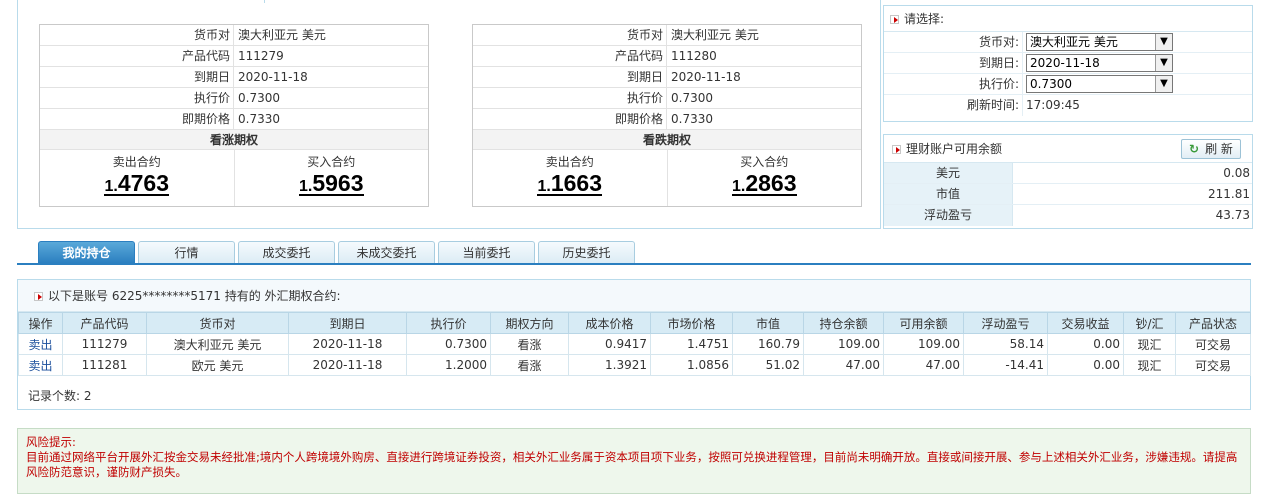 This screenshot has width=1261, height=494. I want to click on put-buy-price: 1.2863, so click(764, 183).